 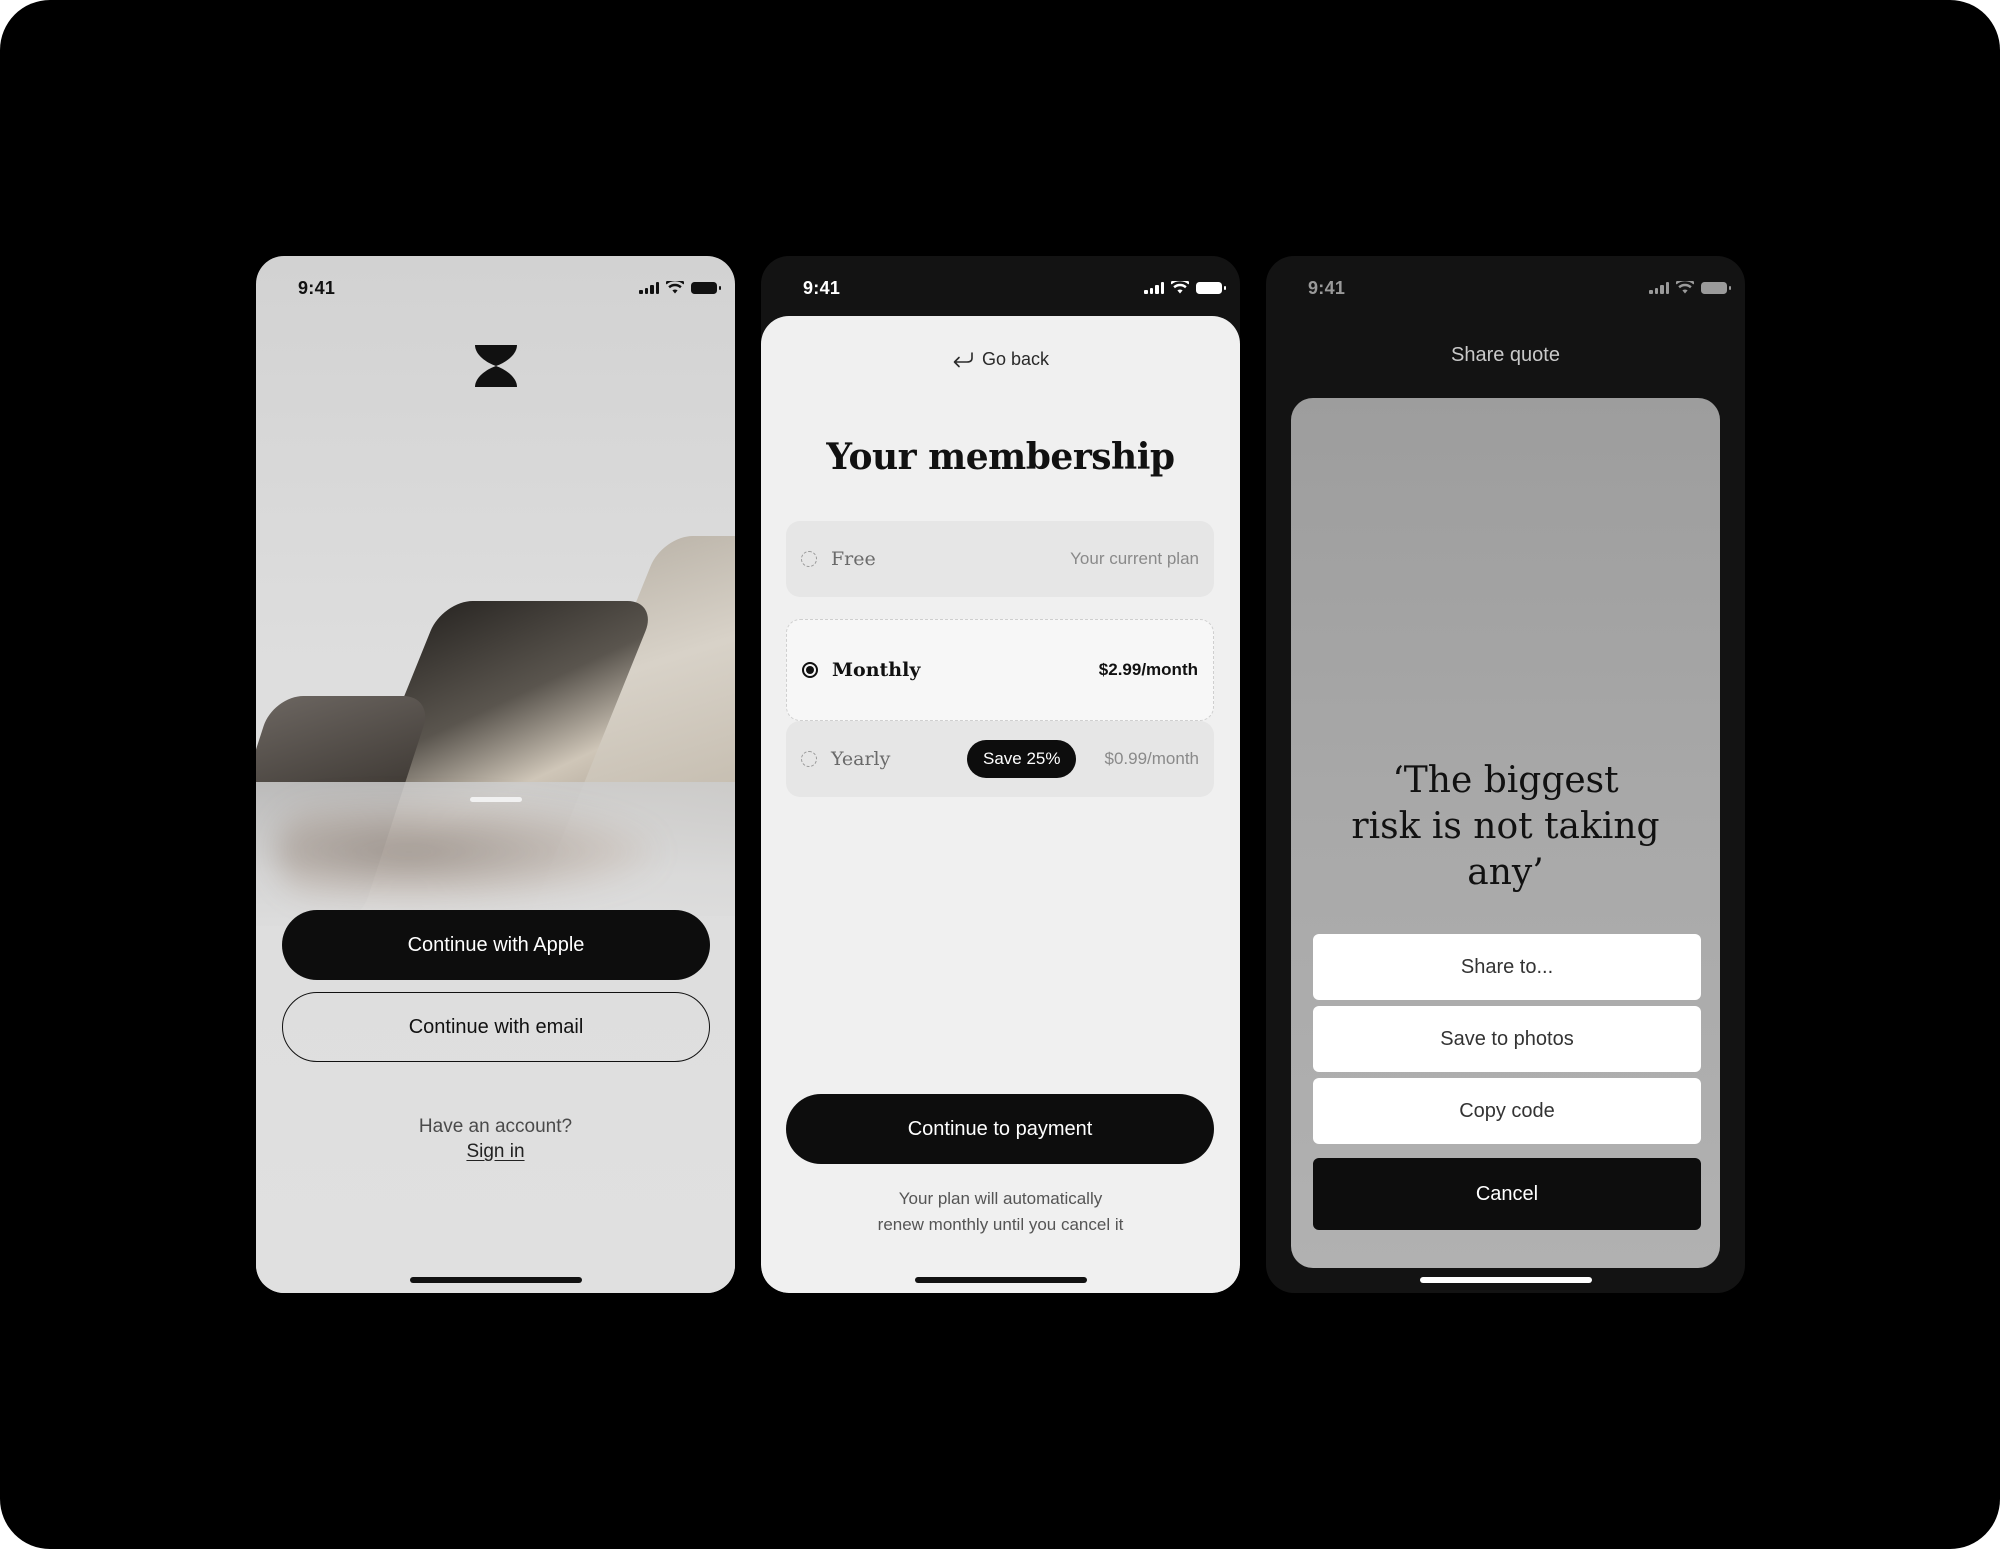 What do you see at coordinates (1148, 669) in the screenshot?
I see `plan-price: $2.99/month` at bounding box center [1148, 669].